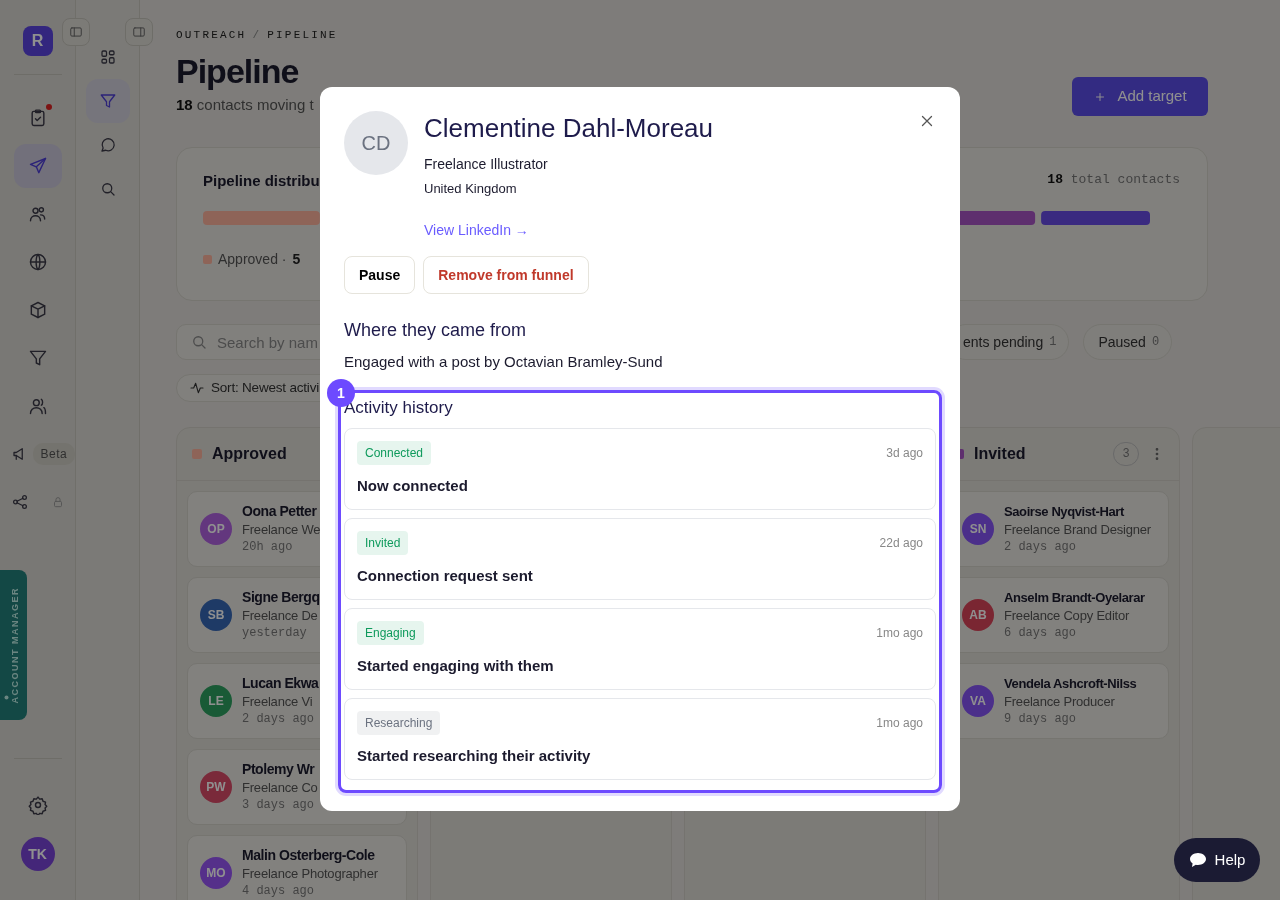 The height and width of the screenshot is (900, 1280). I want to click on contact-avatar: VA, so click(978, 701).